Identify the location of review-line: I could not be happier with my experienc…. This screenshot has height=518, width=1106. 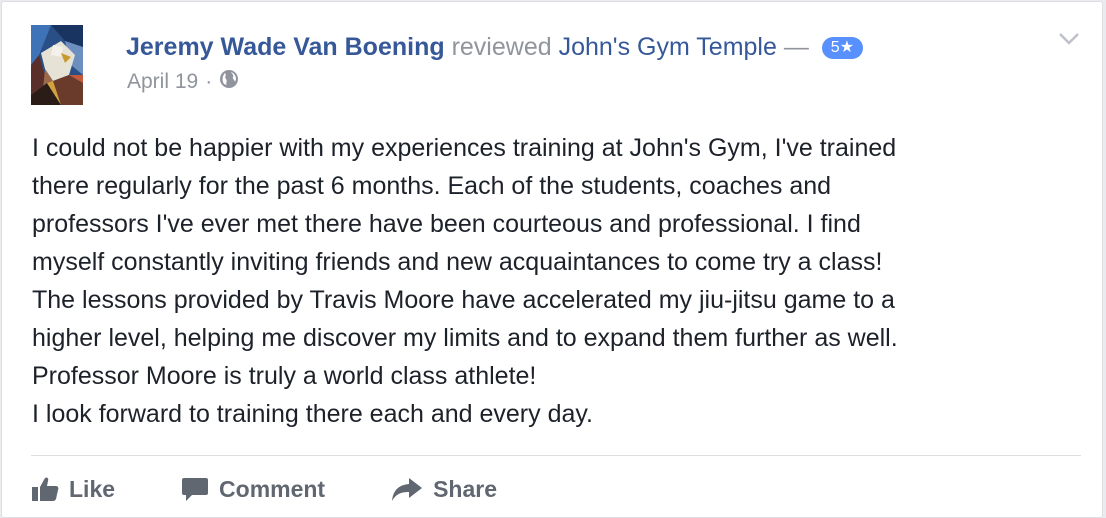
(464, 148).